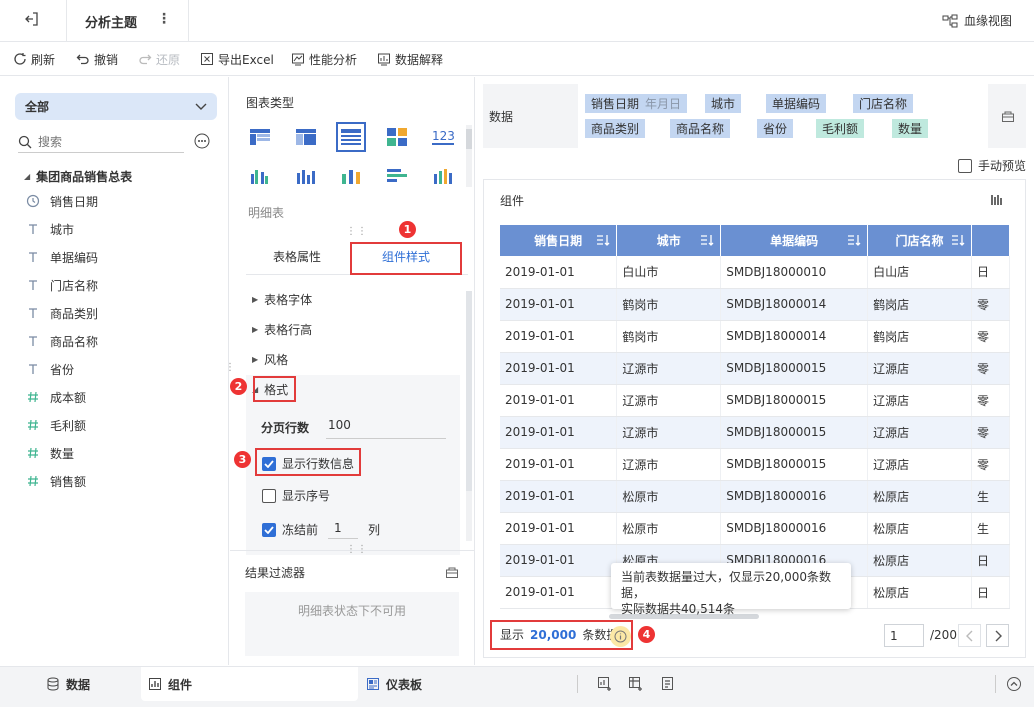 The width and height of the screenshot is (1034, 707). Describe the element at coordinates (230, 367) in the screenshot. I see `left-resize-handle: ⋮` at that location.